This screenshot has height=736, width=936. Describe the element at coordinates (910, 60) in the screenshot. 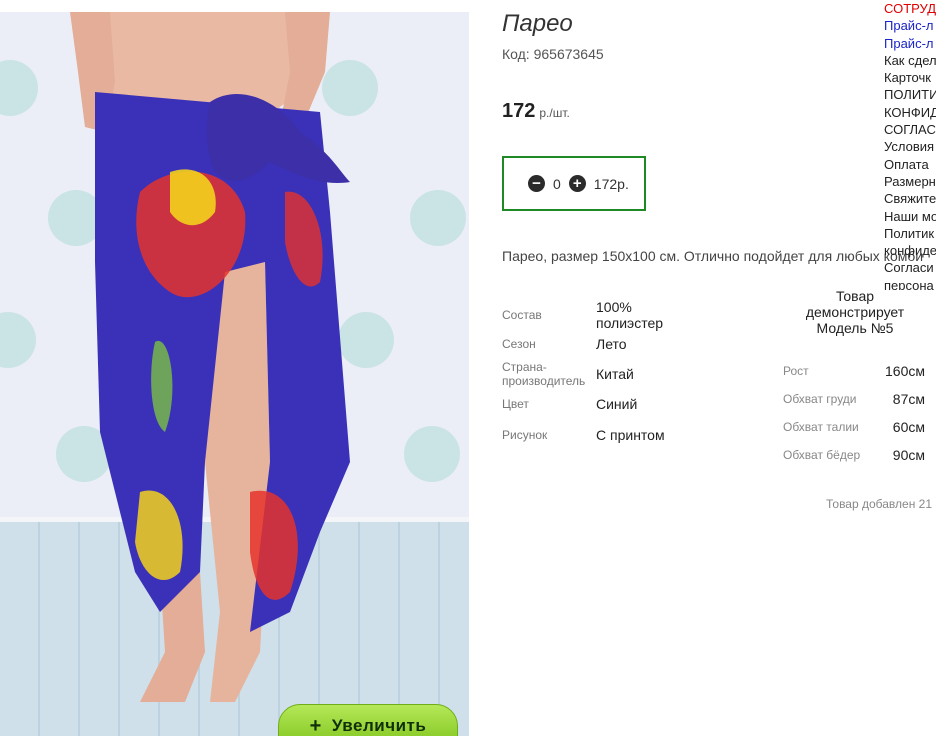

I see `menu-link: Как сдел` at that location.